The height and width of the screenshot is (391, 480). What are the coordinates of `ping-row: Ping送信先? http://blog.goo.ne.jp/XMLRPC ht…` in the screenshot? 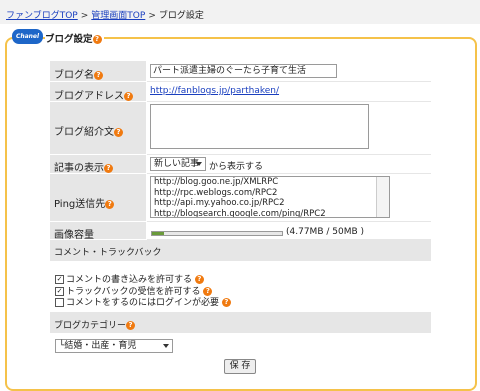 It's located at (240, 198).